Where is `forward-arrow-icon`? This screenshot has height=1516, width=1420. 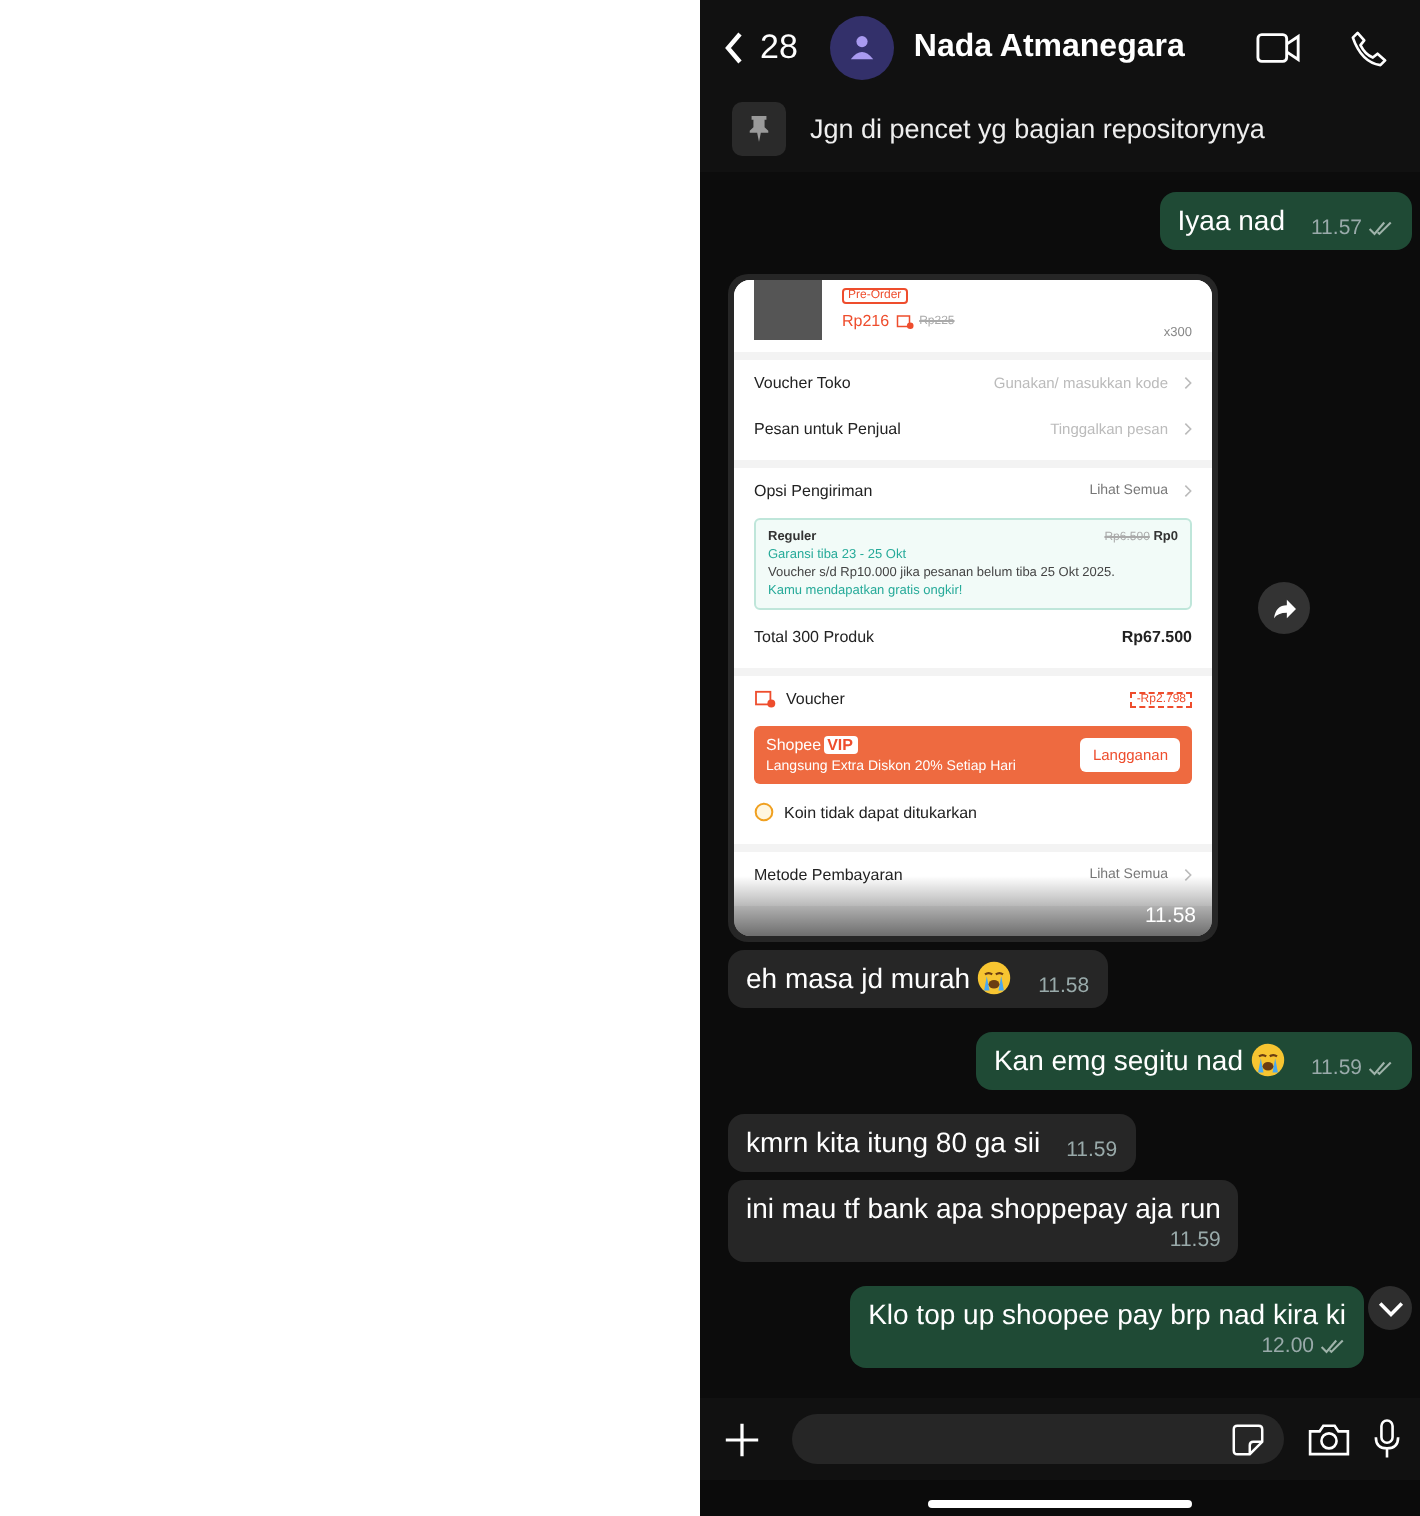 forward-arrow-icon is located at coordinates (1284, 608).